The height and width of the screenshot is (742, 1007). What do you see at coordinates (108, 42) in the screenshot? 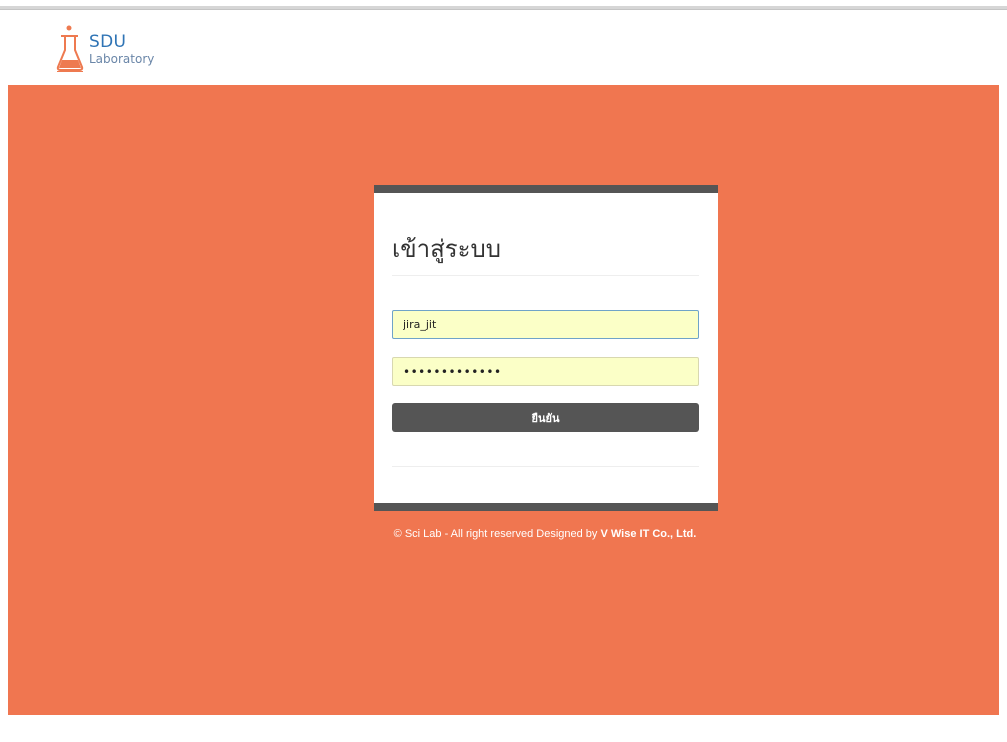
I see `logo-title: SDU` at bounding box center [108, 42].